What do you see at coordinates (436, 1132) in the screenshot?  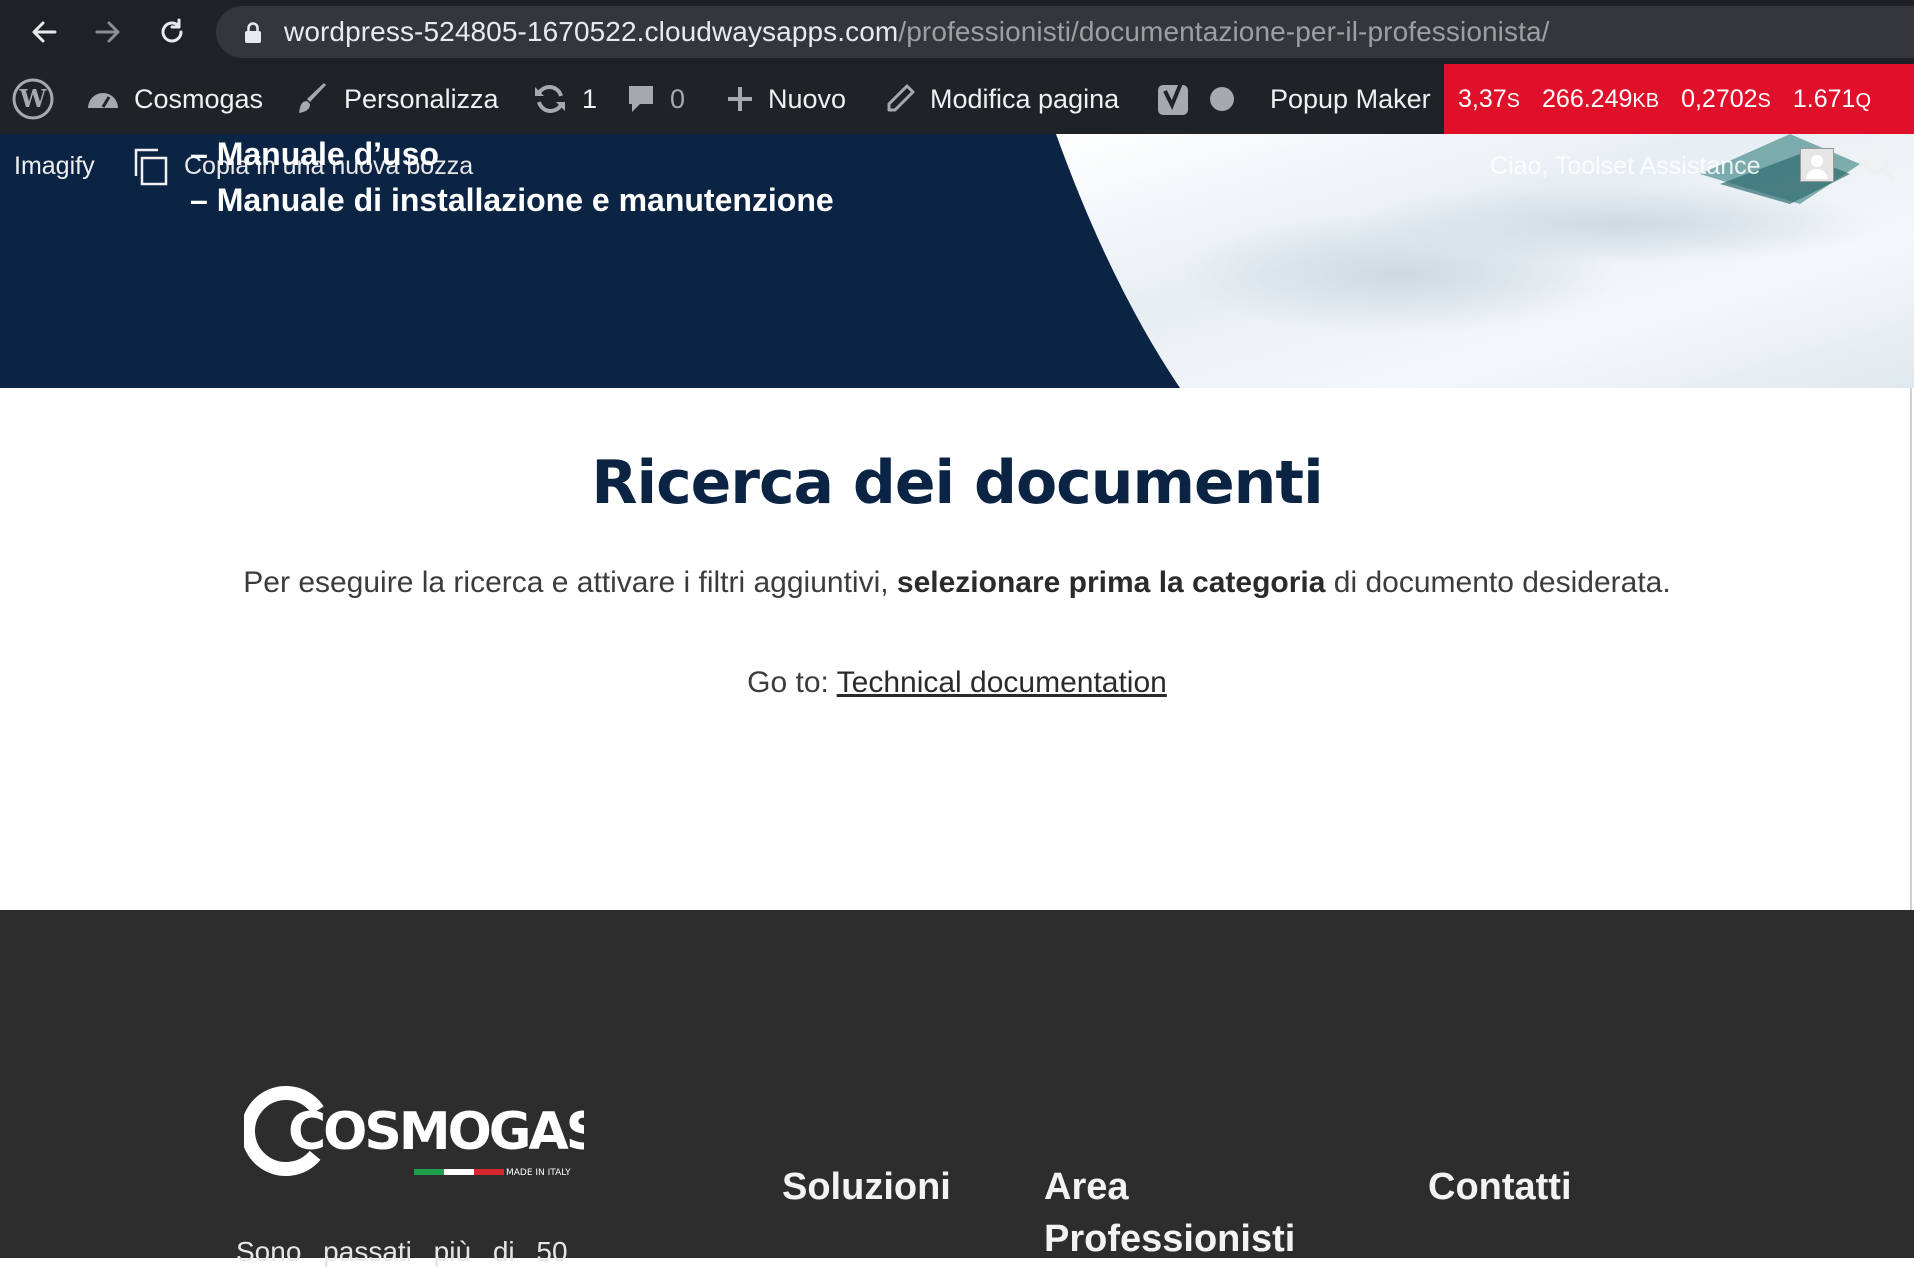 I see `svg-text: COSMOGAS` at bounding box center [436, 1132].